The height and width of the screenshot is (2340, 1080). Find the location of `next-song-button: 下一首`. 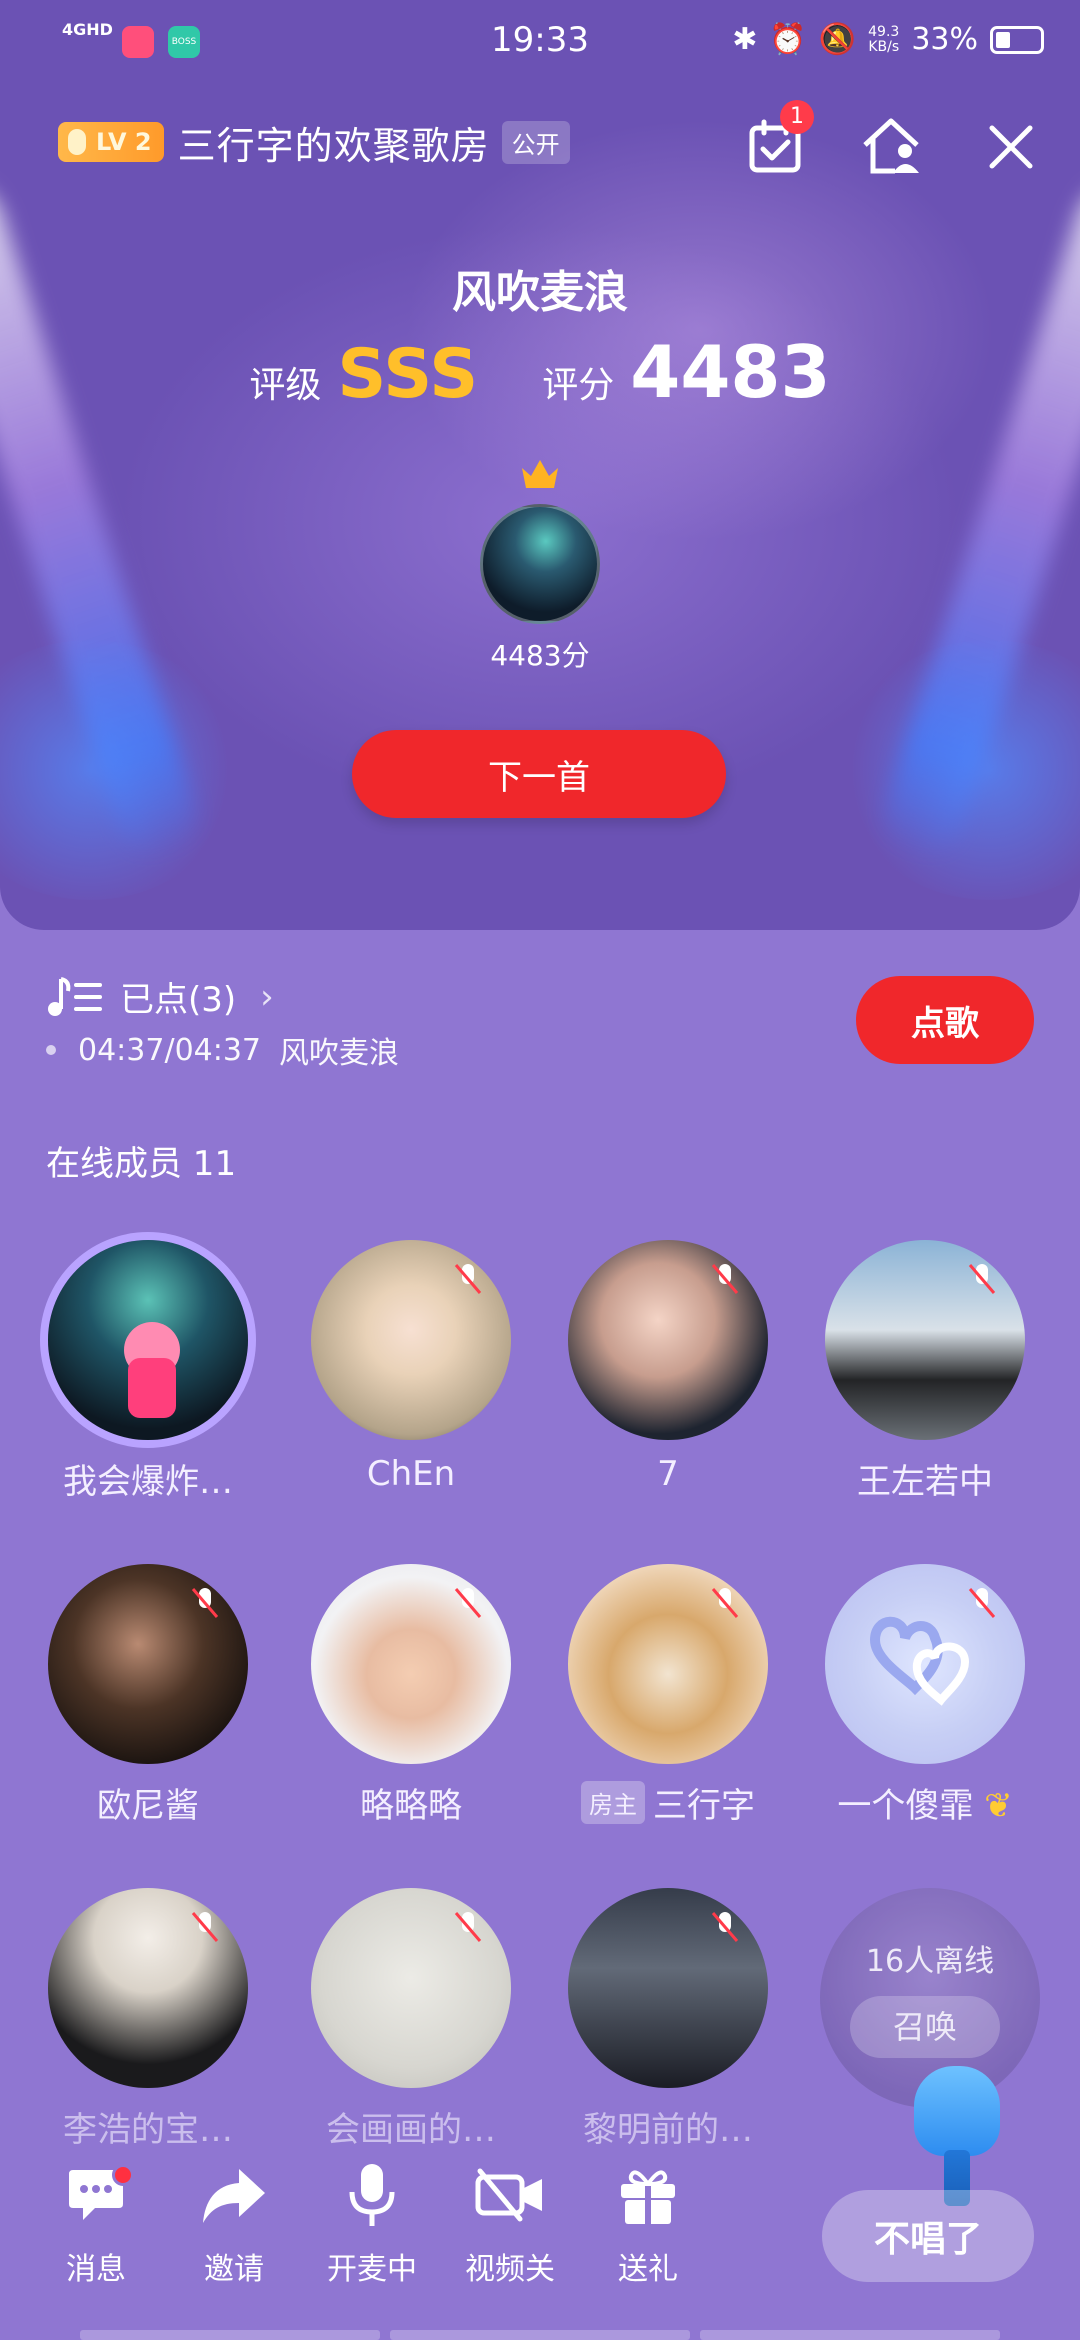

next-song-button: 下一首 is located at coordinates (539, 774).